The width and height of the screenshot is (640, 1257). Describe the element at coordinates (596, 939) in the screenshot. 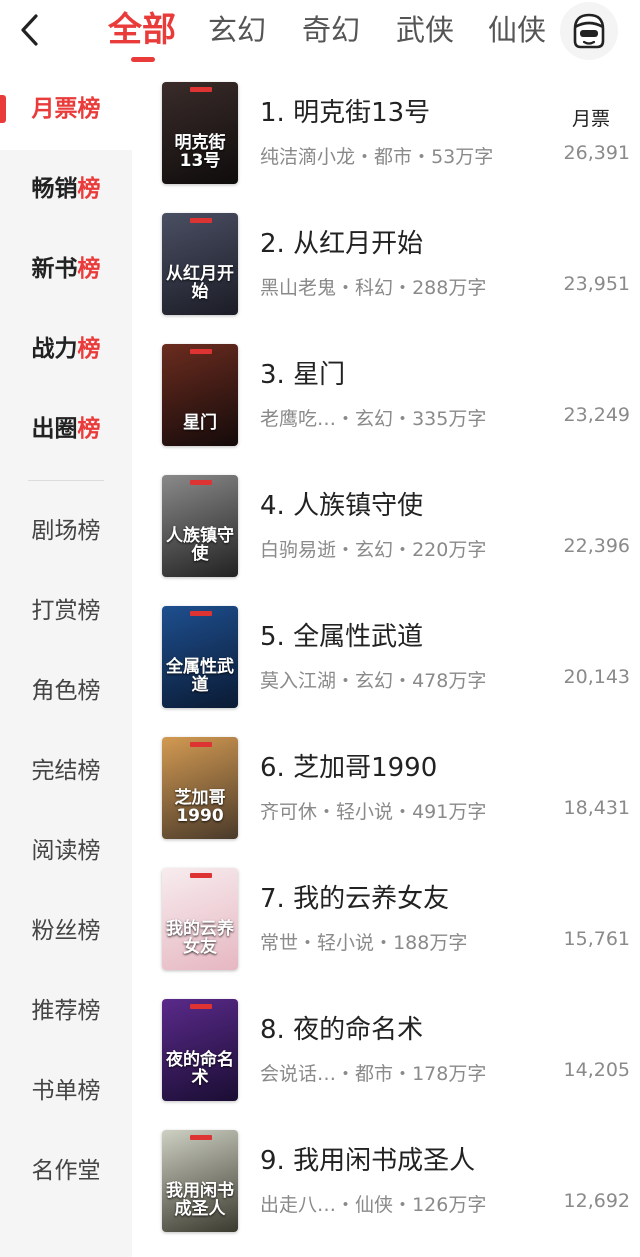

I see `monthly-ticket-count: 15,761` at that location.